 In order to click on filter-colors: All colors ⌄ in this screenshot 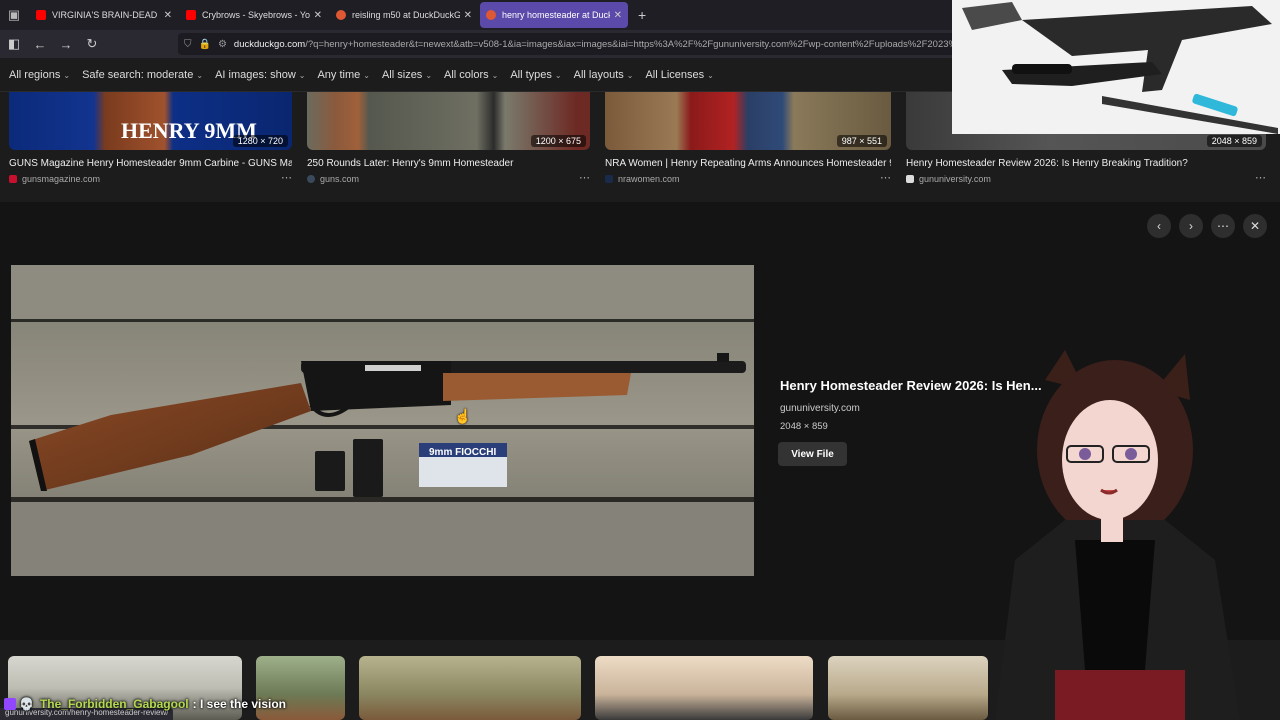, I will do `click(471, 75)`.